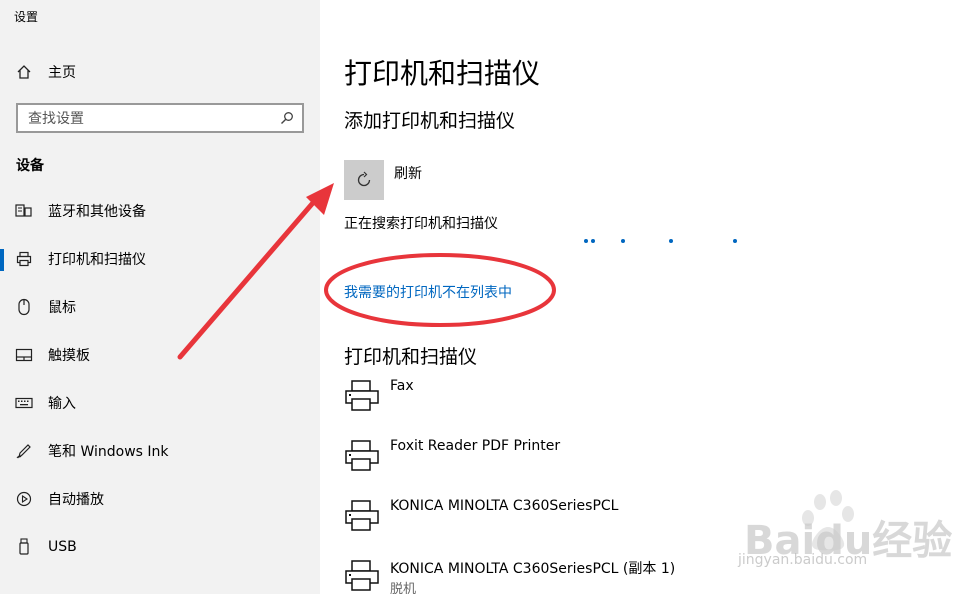 The height and width of the screenshot is (594, 963). What do you see at coordinates (421, 224) in the screenshot?
I see `searching-status: 正在搜索打印机和扫描仪` at bounding box center [421, 224].